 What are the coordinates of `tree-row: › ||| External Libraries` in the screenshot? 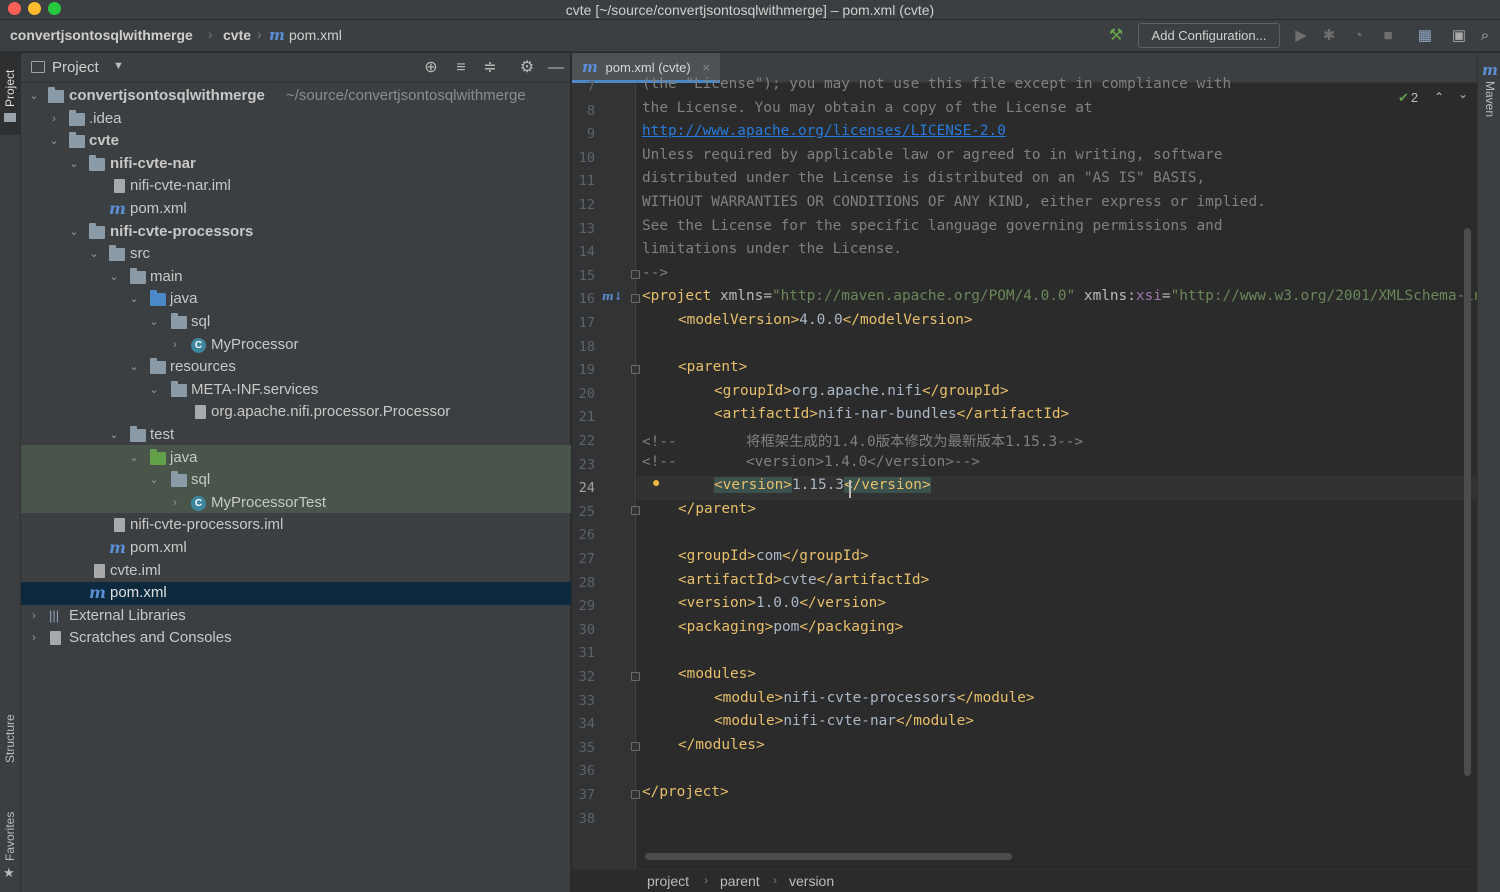 It's located at (296, 616).